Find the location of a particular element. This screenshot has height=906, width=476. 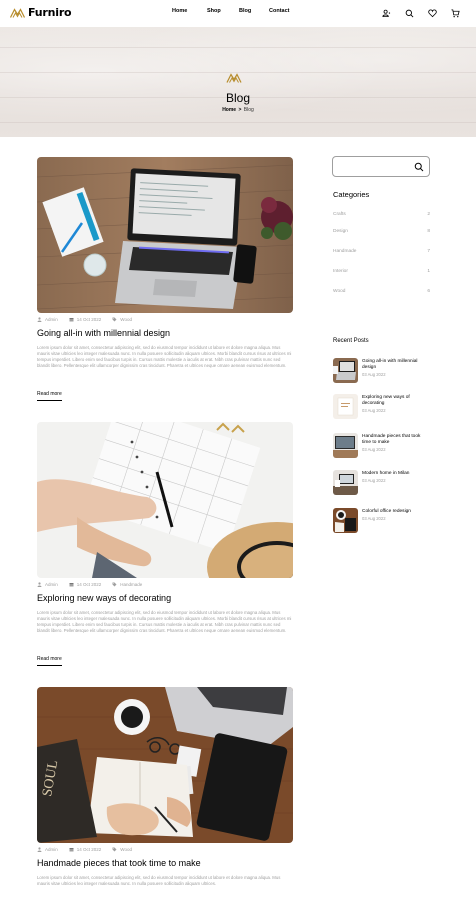

post-title: Exploring new ways of decorating is located at coordinates (104, 598).